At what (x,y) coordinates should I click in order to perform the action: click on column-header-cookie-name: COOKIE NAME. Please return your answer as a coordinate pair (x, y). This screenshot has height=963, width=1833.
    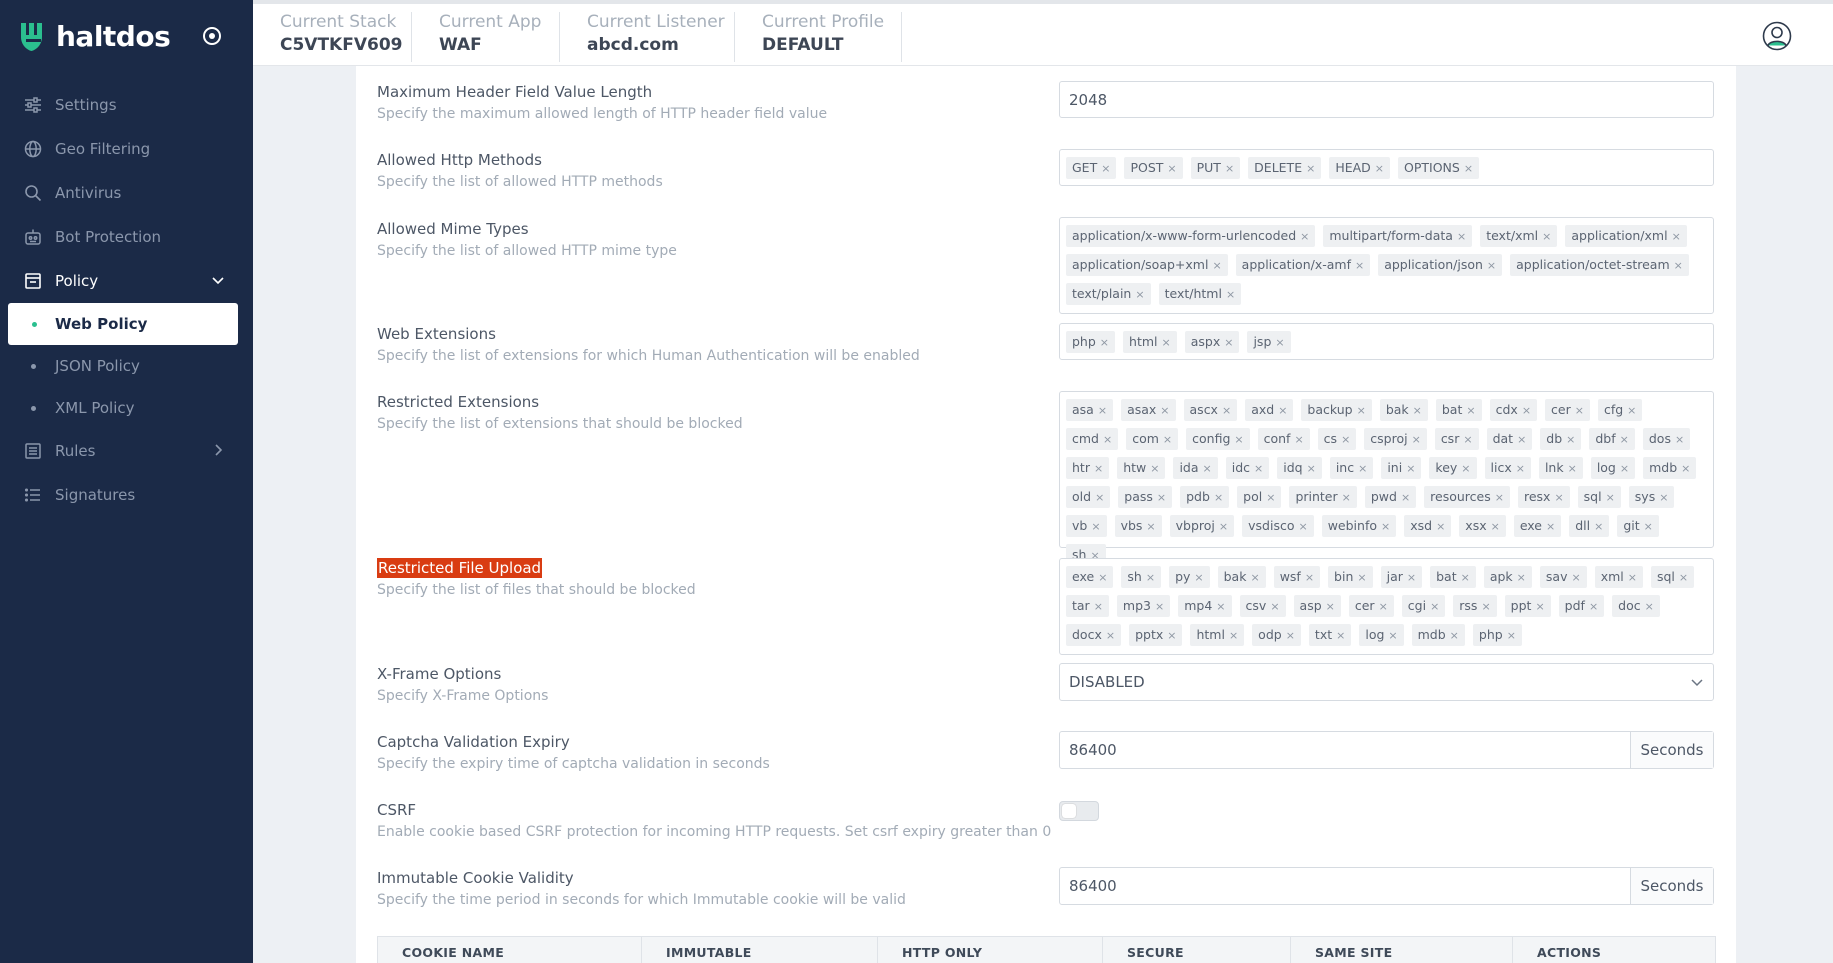
    Looking at the image, I should click on (510, 950).